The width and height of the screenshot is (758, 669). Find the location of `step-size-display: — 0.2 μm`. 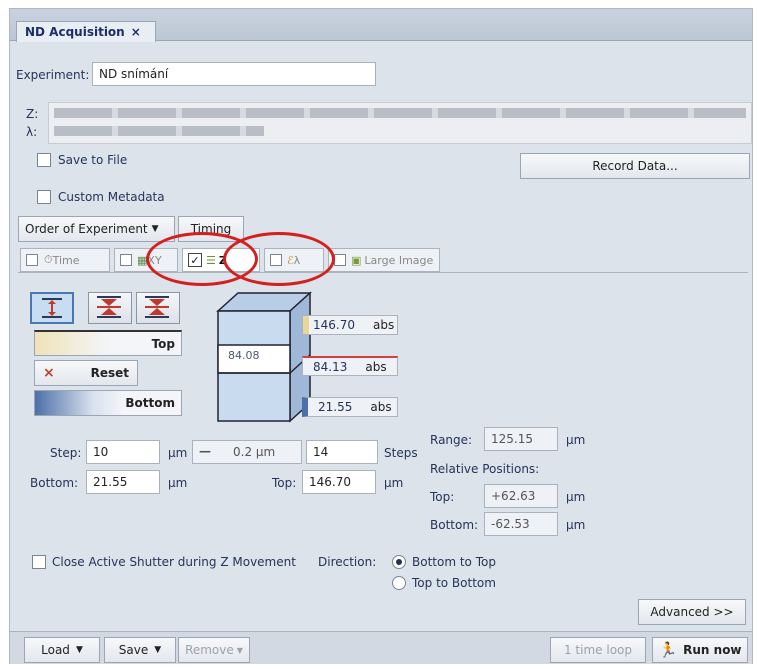

step-size-display: — 0.2 μm is located at coordinates (247, 452).